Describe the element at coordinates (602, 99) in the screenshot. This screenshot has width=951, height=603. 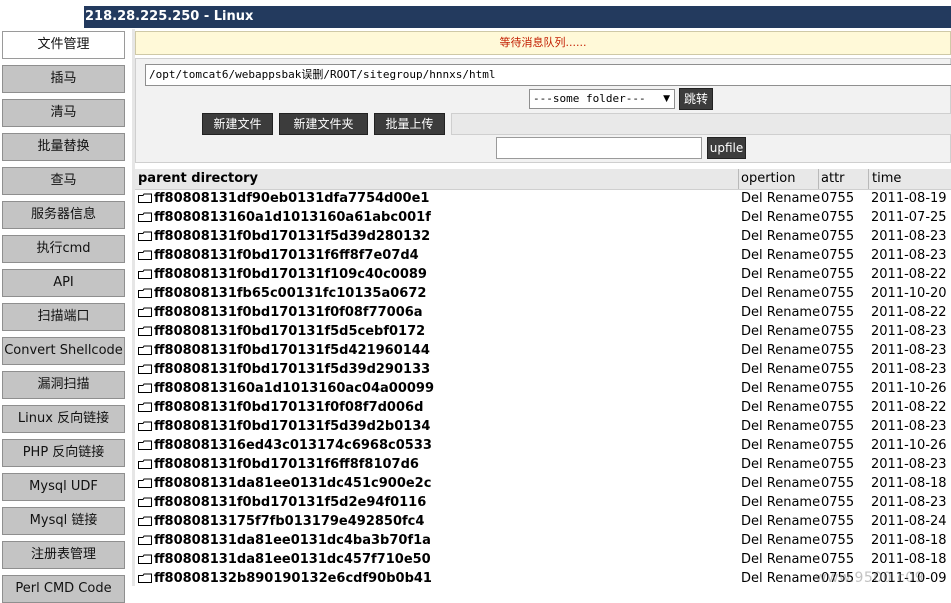
I see `folder-select: ---some folder--- ▼` at that location.